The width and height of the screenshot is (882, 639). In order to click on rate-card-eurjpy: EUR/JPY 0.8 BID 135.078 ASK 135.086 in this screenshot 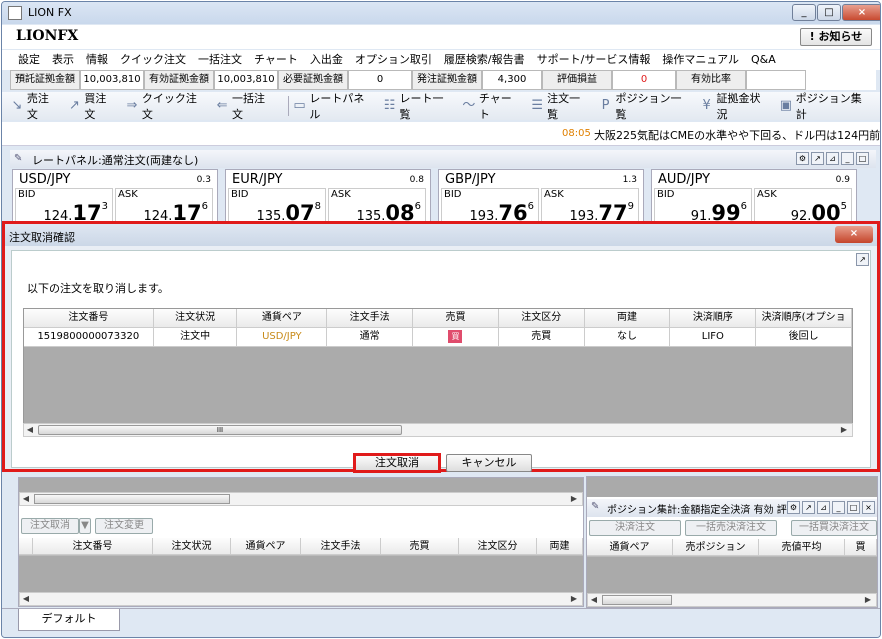, I will do `click(328, 197)`.